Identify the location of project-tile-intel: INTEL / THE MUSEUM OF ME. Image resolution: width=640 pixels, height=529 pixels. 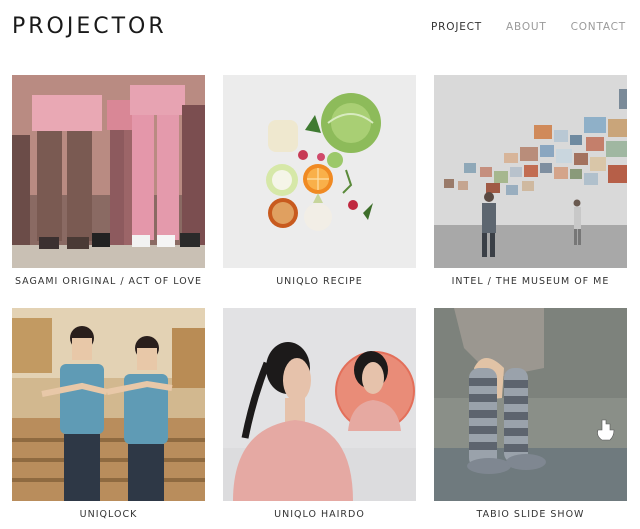
(530, 191).